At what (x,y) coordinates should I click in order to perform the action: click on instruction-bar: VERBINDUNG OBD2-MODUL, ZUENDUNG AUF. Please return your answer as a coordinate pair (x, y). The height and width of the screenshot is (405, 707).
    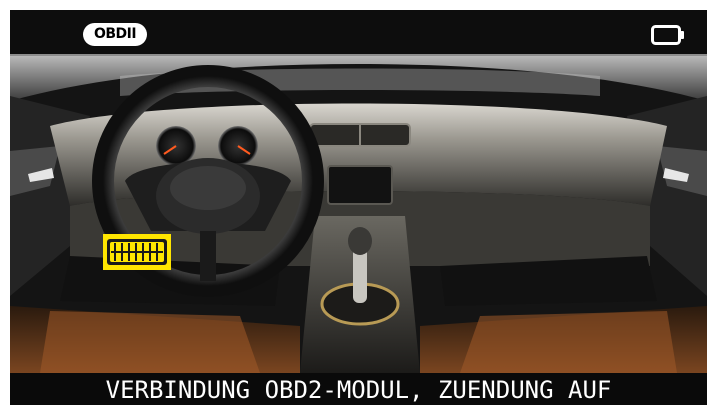
    Looking at the image, I should click on (358, 389).